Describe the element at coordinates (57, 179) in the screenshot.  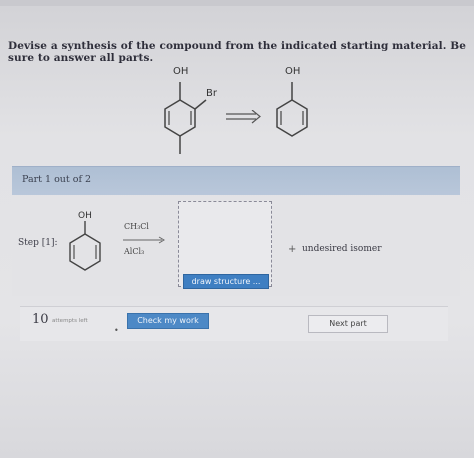
I see `part-label: Part 1 out of 2` at that location.